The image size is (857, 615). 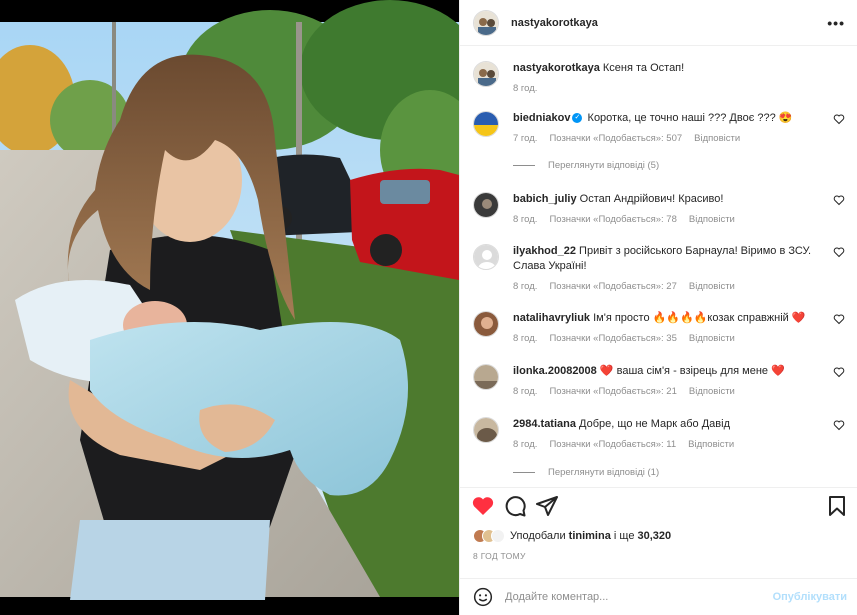 What do you see at coordinates (643, 68) in the screenshot?
I see `caption-text: Ксеня та Остап!` at bounding box center [643, 68].